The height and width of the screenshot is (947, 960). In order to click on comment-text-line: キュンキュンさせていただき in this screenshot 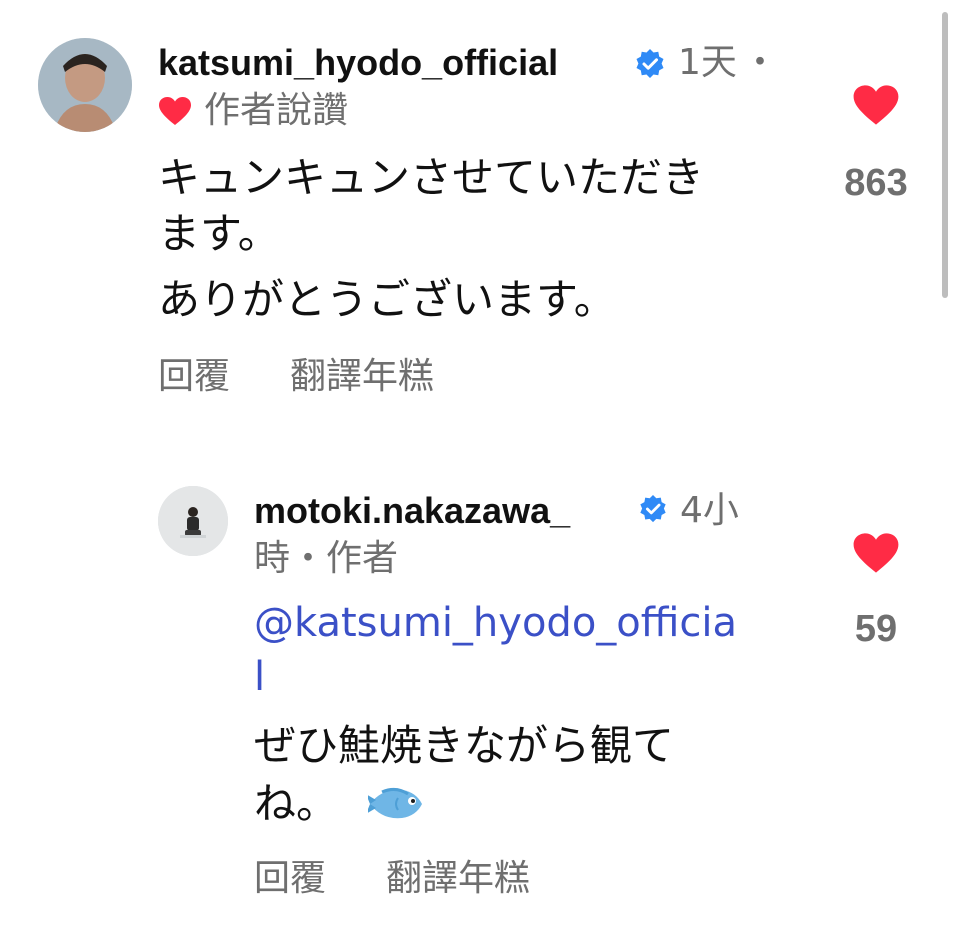, I will do `click(431, 177)`.